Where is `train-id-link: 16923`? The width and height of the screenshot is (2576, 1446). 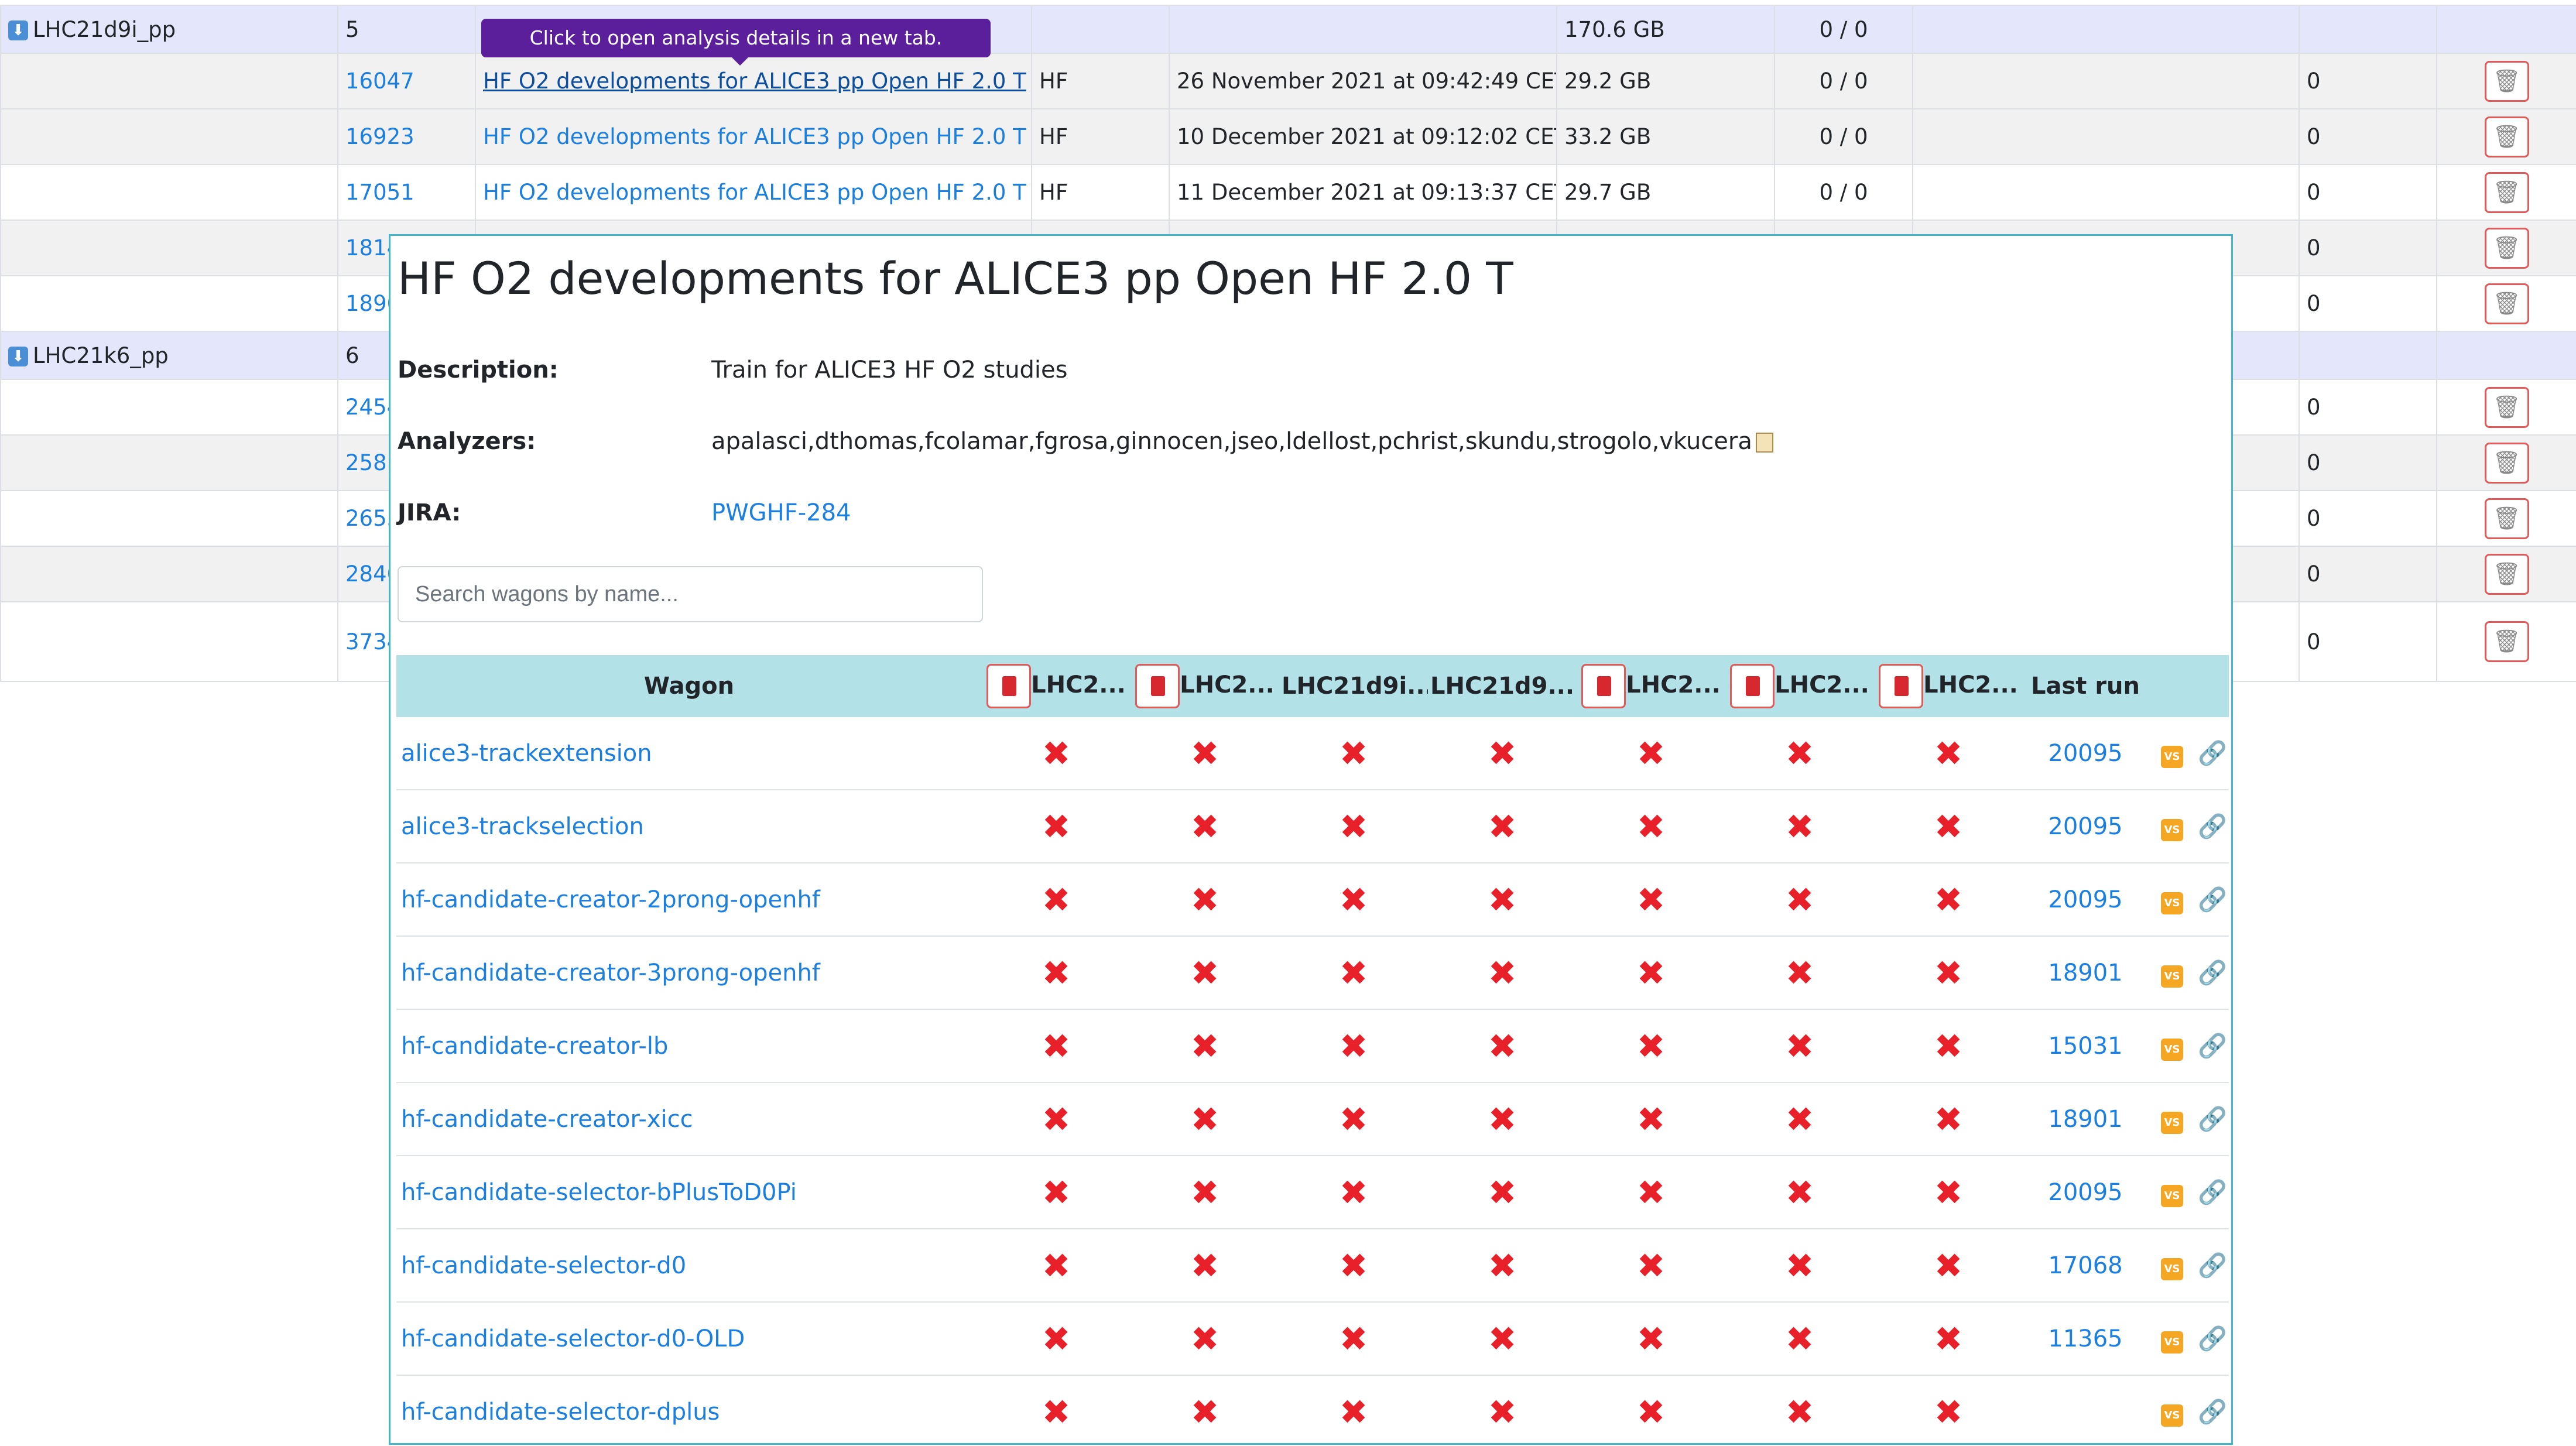 train-id-link: 16923 is located at coordinates (380, 136).